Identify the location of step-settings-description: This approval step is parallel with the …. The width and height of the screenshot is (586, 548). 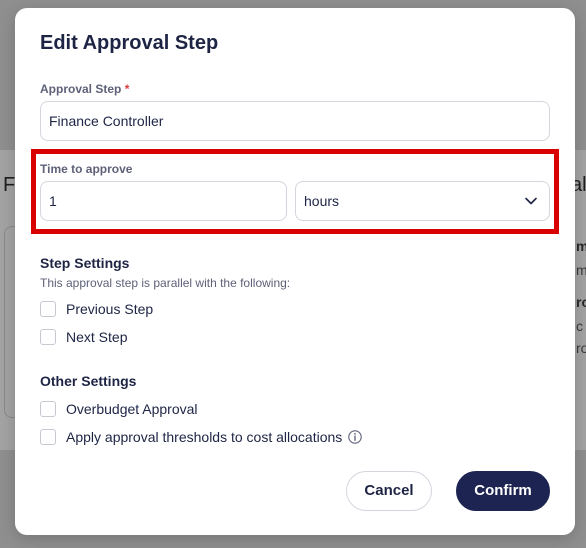
(165, 283).